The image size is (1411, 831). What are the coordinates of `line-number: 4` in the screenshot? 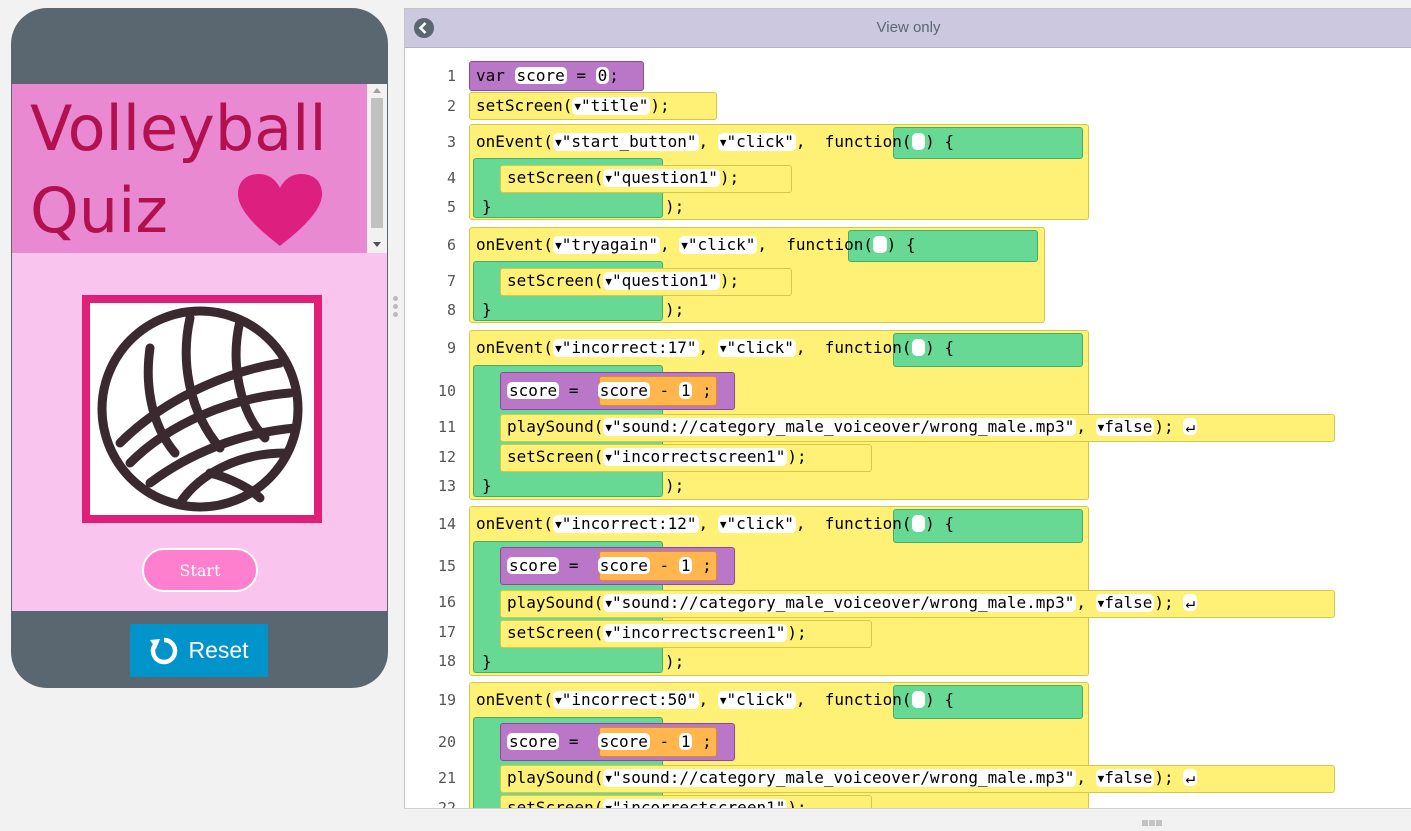 It's located at (451, 178).